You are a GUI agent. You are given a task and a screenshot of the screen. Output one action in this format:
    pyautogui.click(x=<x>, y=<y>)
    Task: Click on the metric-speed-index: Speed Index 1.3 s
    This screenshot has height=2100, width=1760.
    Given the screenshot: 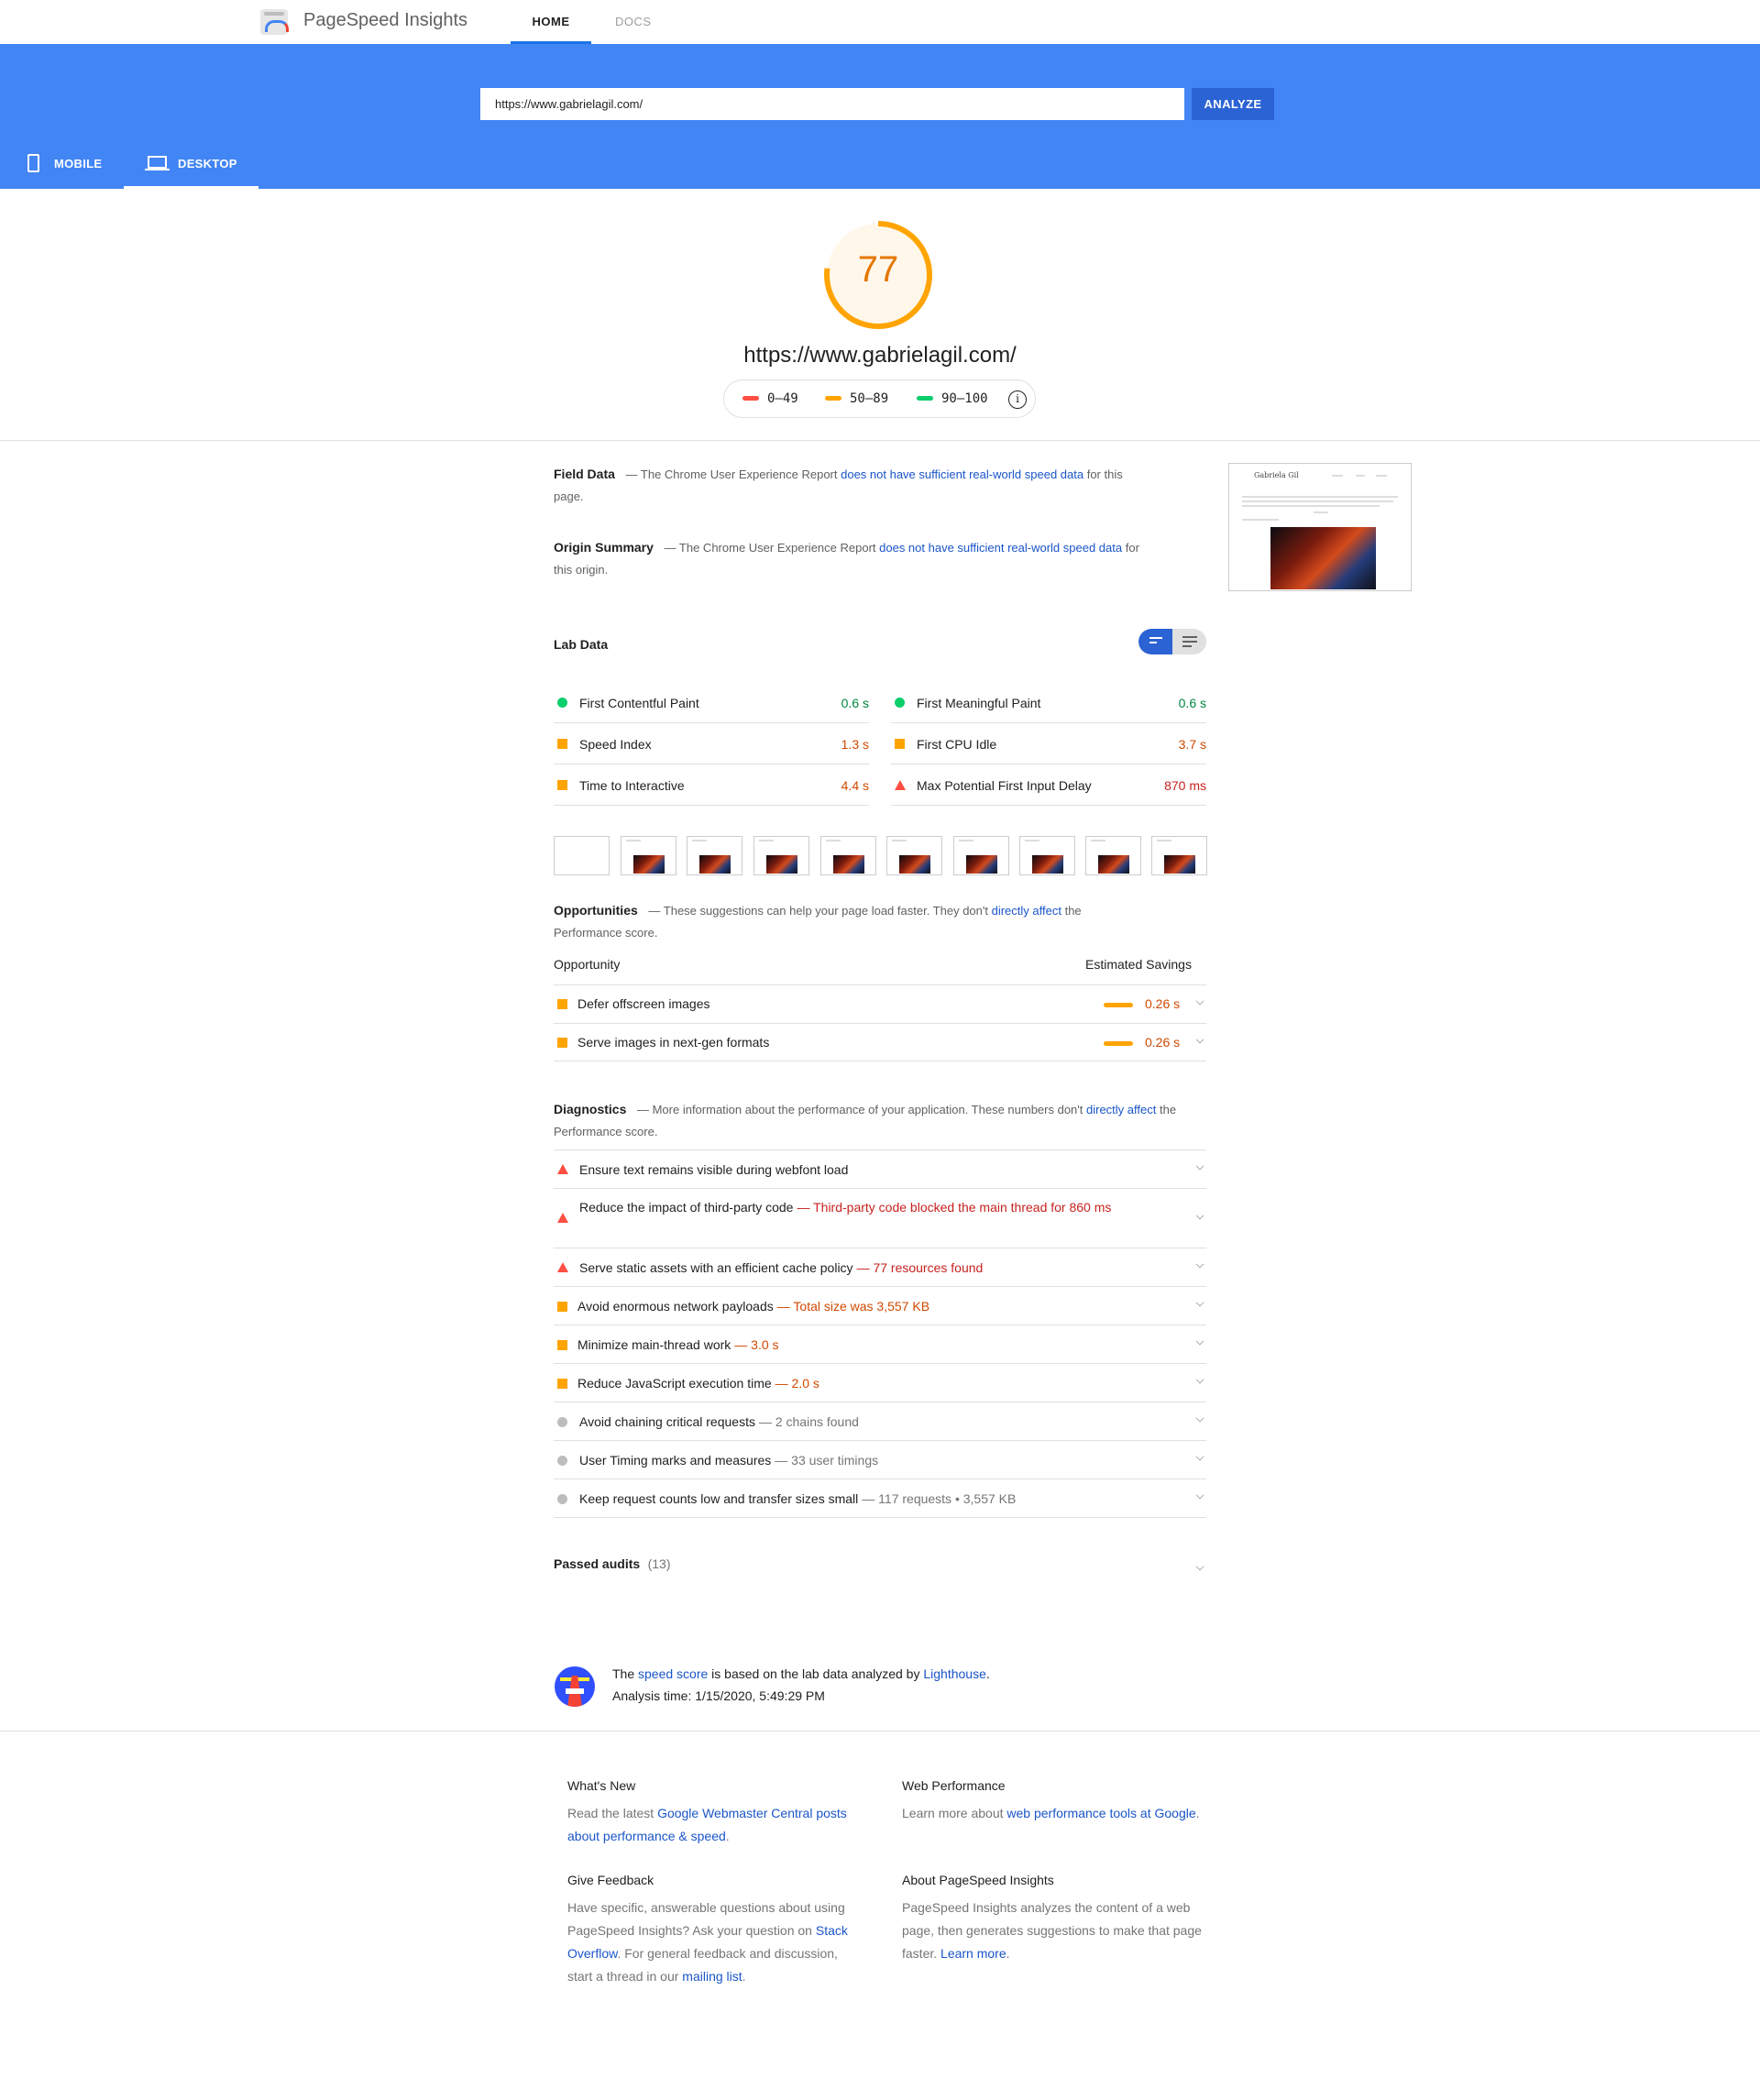 What is the action you would take?
    pyautogui.click(x=711, y=743)
    